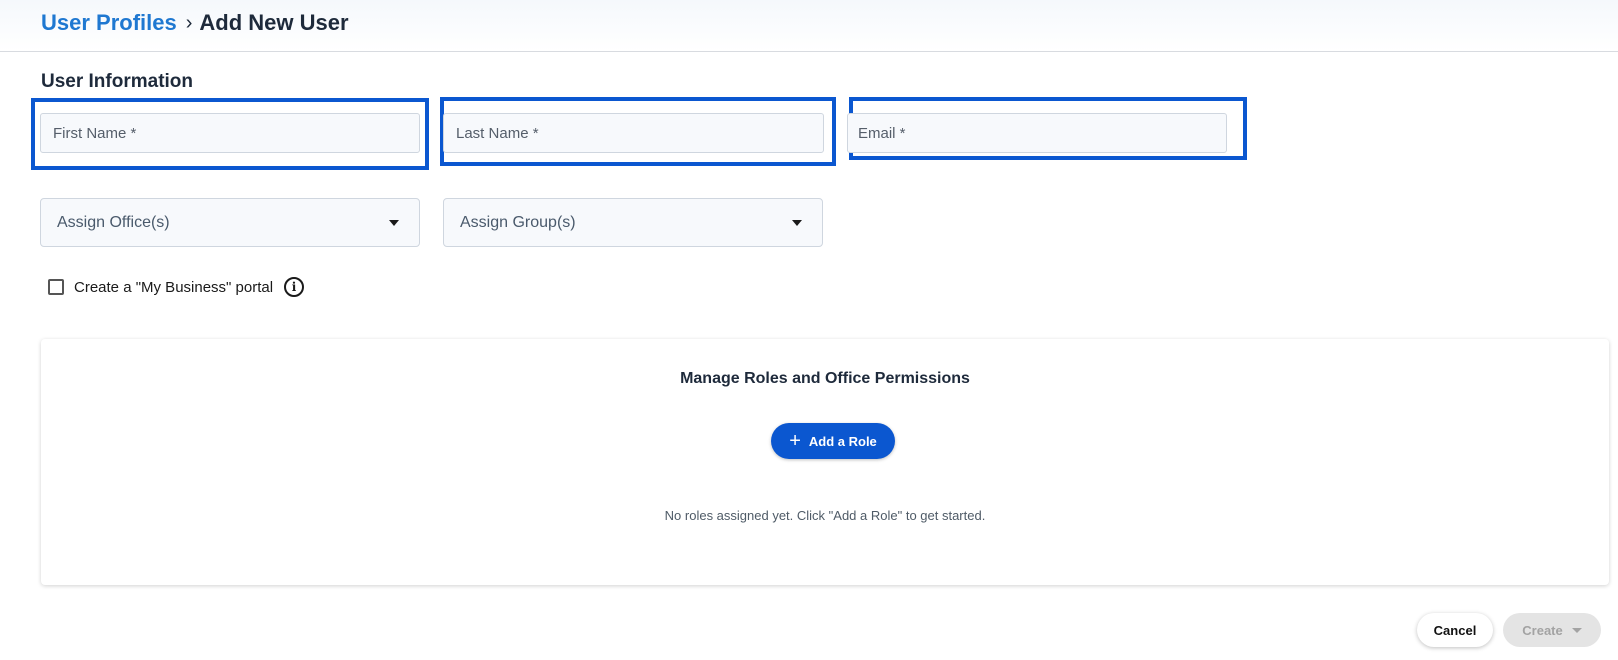 The width and height of the screenshot is (1618, 660). What do you see at coordinates (117, 81) in the screenshot?
I see `user-information-heading: User Information` at bounding box center [117, 81].